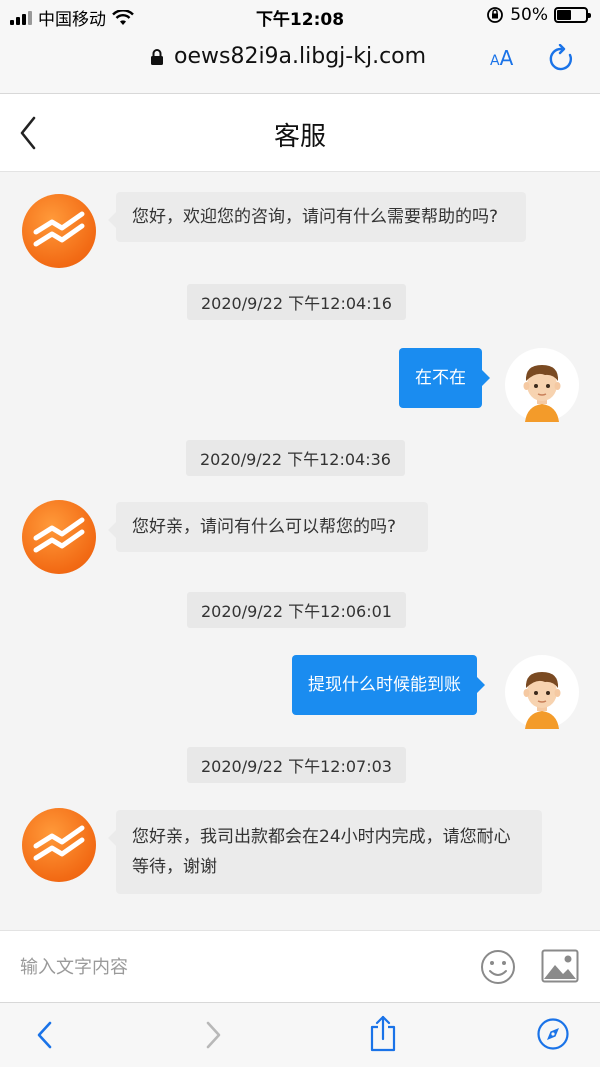  Describe the element at coordinates (498, 967) in the screenshot. I see `emoji-icon` at that location.